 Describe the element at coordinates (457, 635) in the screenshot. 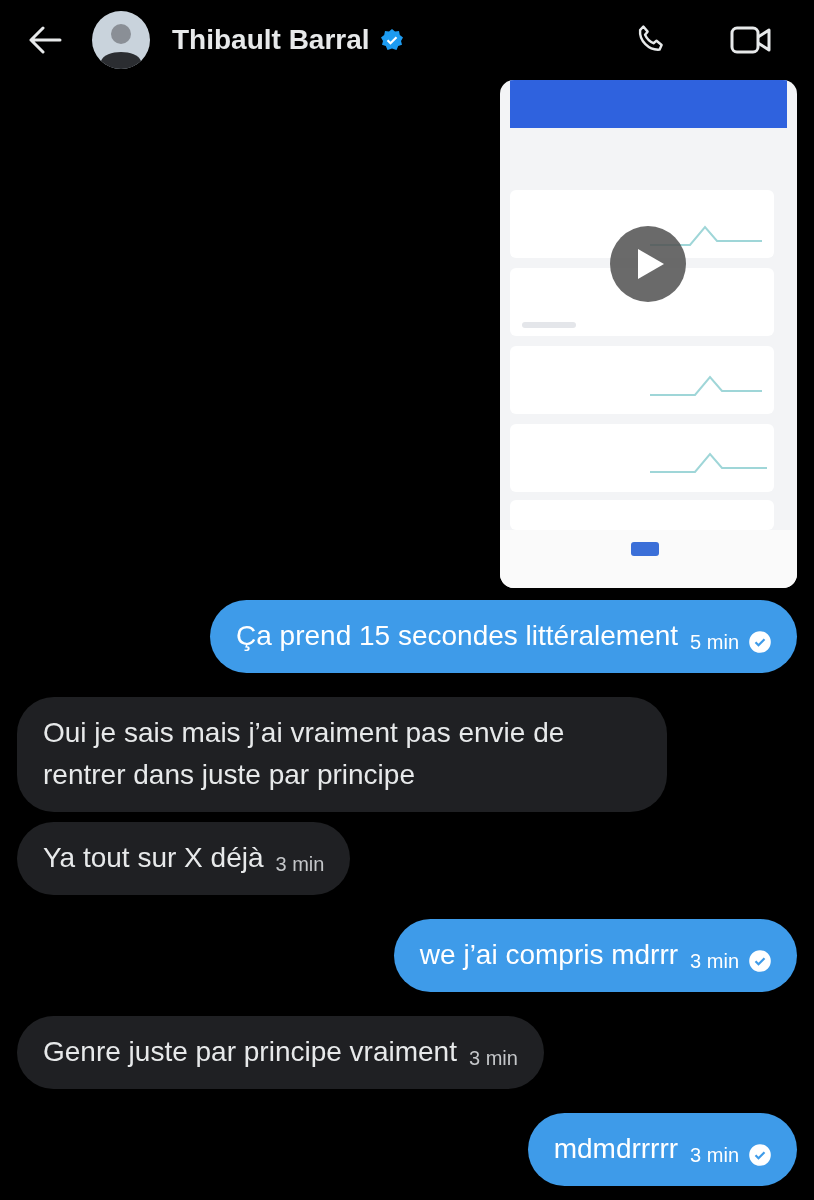

I see `message-text: Ça prend 15 secondes littéralement` at that location.